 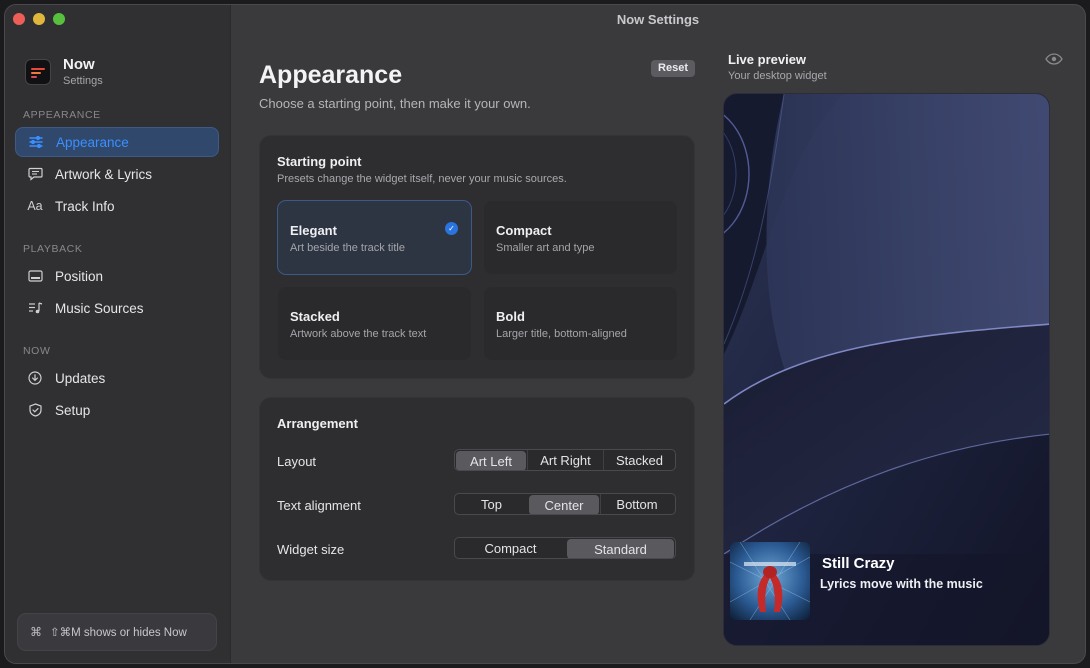 I want to click on segment-top: Top, so click(x=491, y=504).